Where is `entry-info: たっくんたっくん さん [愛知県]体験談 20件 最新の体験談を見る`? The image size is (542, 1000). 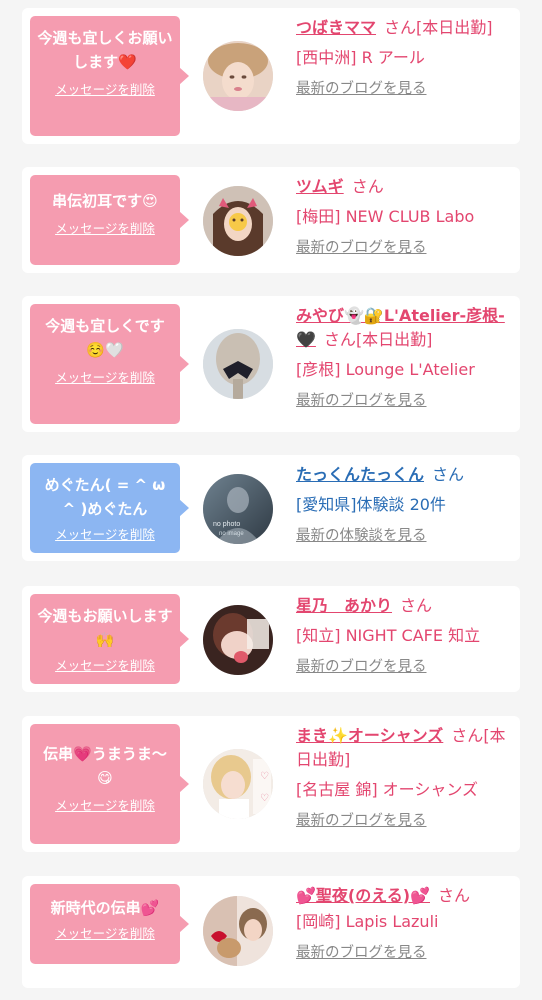 entry-info: たっくんたっくん さん [愛知県]体験談 20件 最新の体験談を見る is located at coordinates (404, 504).